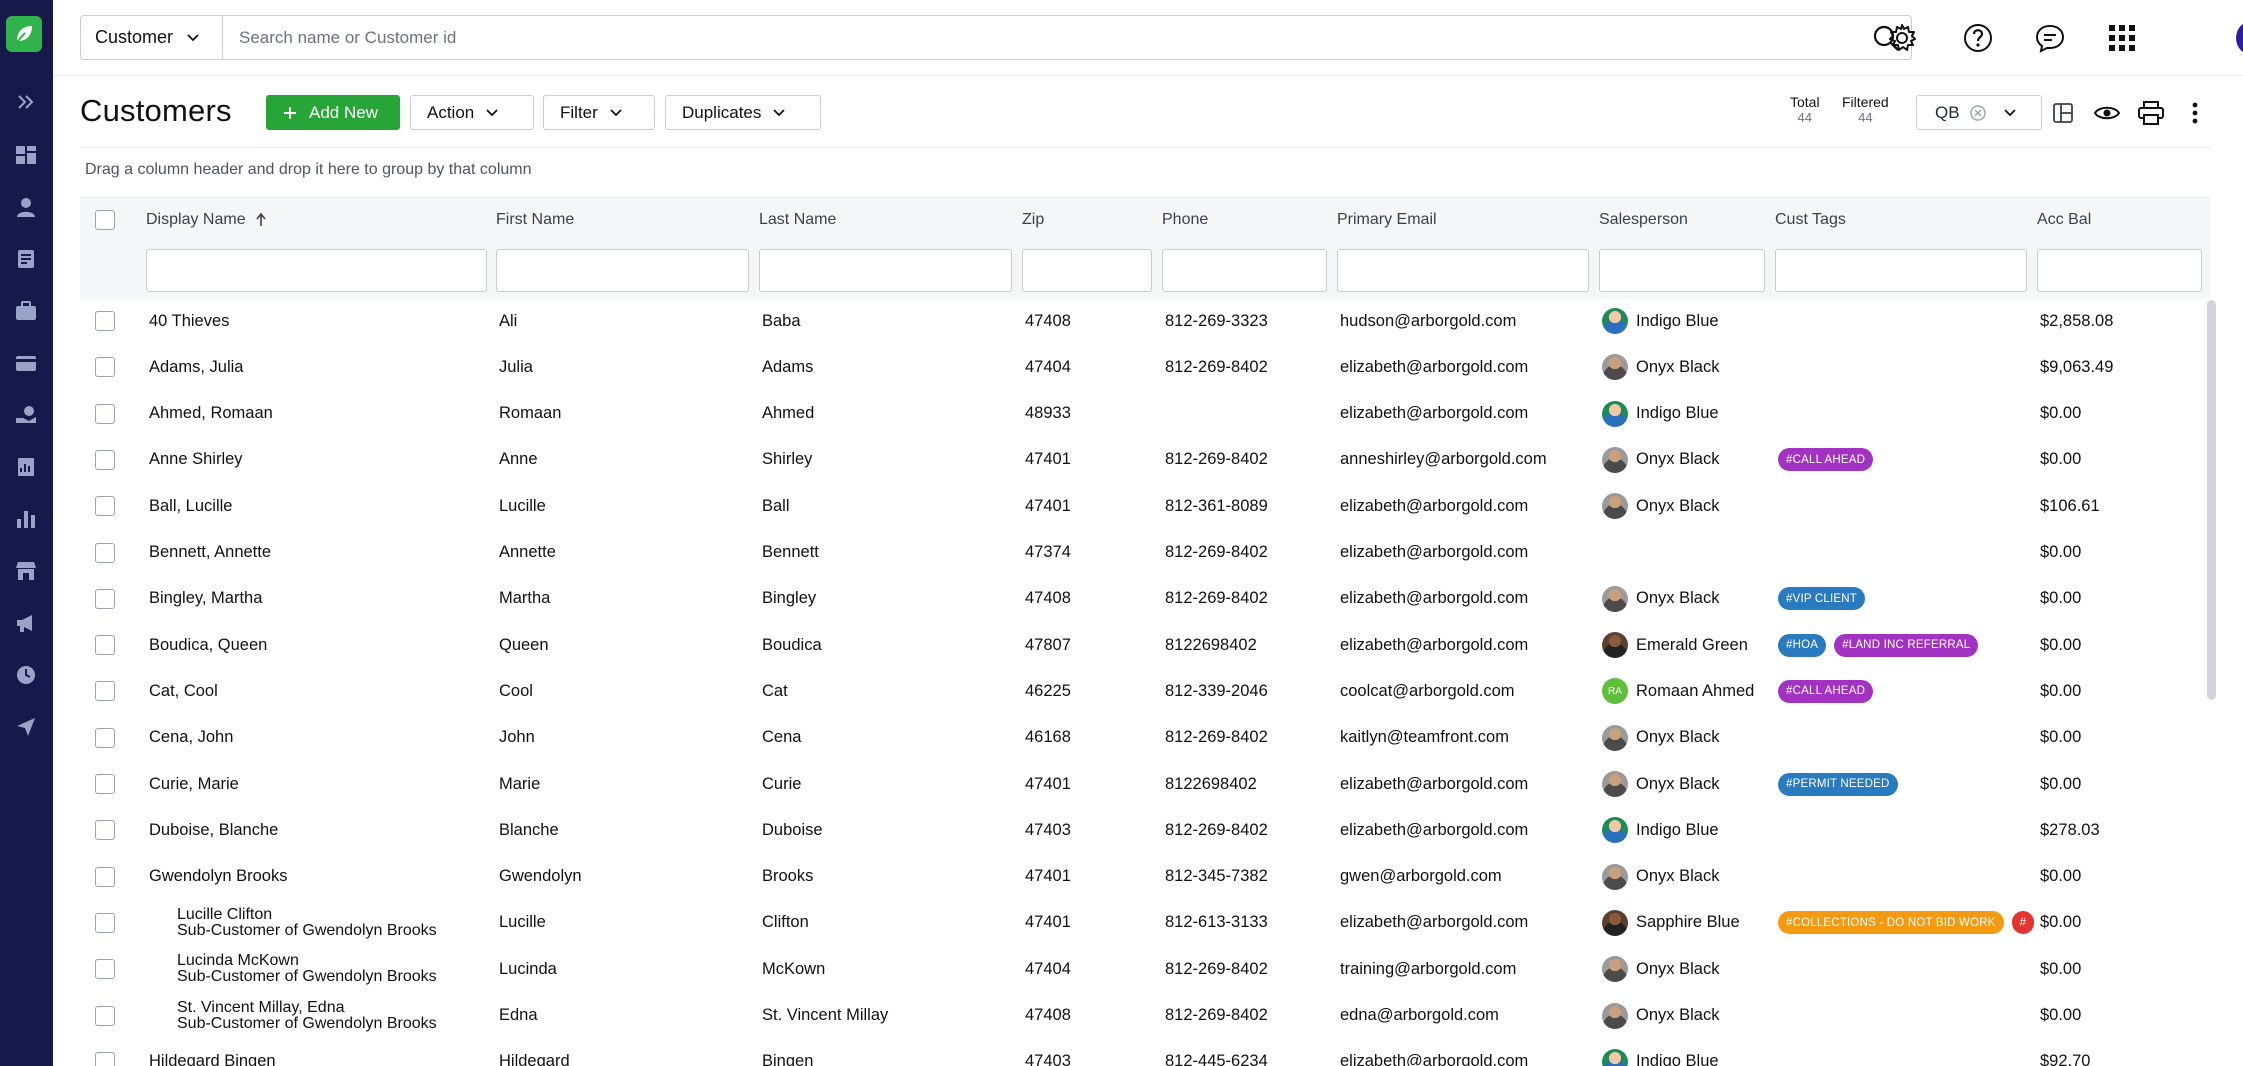 This screenshot has height=1066, width=2243. Describe the element at coordinates (1810, 220) in the screenshot. I see `column-header-cust-tags: Cust Tags` at that location.